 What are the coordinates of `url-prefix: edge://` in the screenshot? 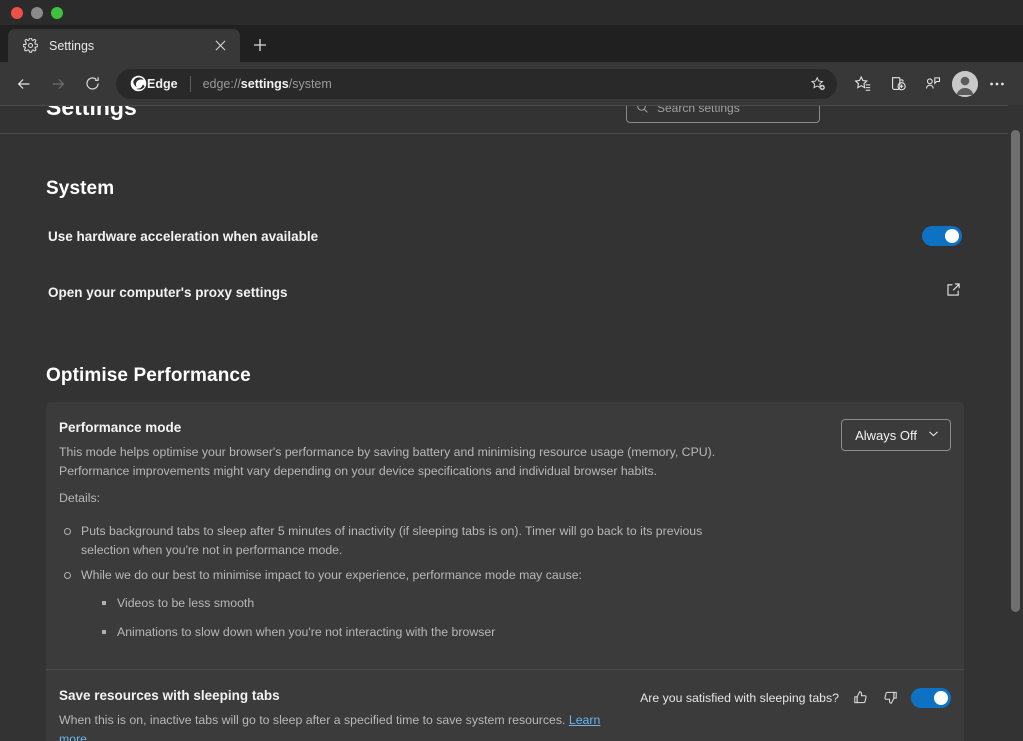 It's located at (221, 83).